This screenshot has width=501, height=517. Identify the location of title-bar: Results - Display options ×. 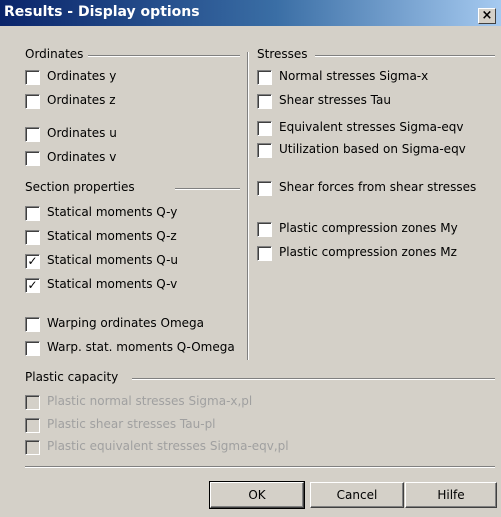
(250, 13).